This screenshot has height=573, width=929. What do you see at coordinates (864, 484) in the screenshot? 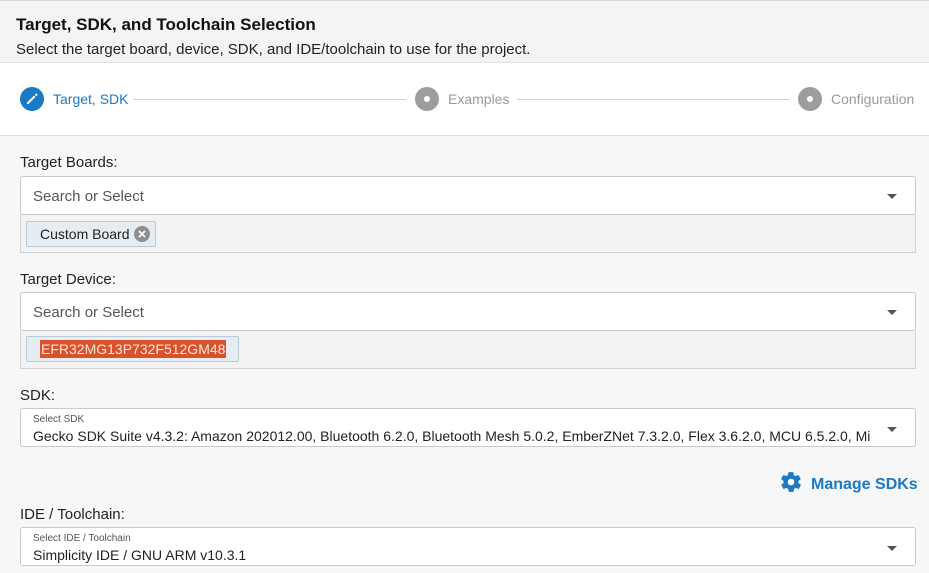
I see `manage-sdks-label: Manage SDKs` at bounding box center [864, 484].